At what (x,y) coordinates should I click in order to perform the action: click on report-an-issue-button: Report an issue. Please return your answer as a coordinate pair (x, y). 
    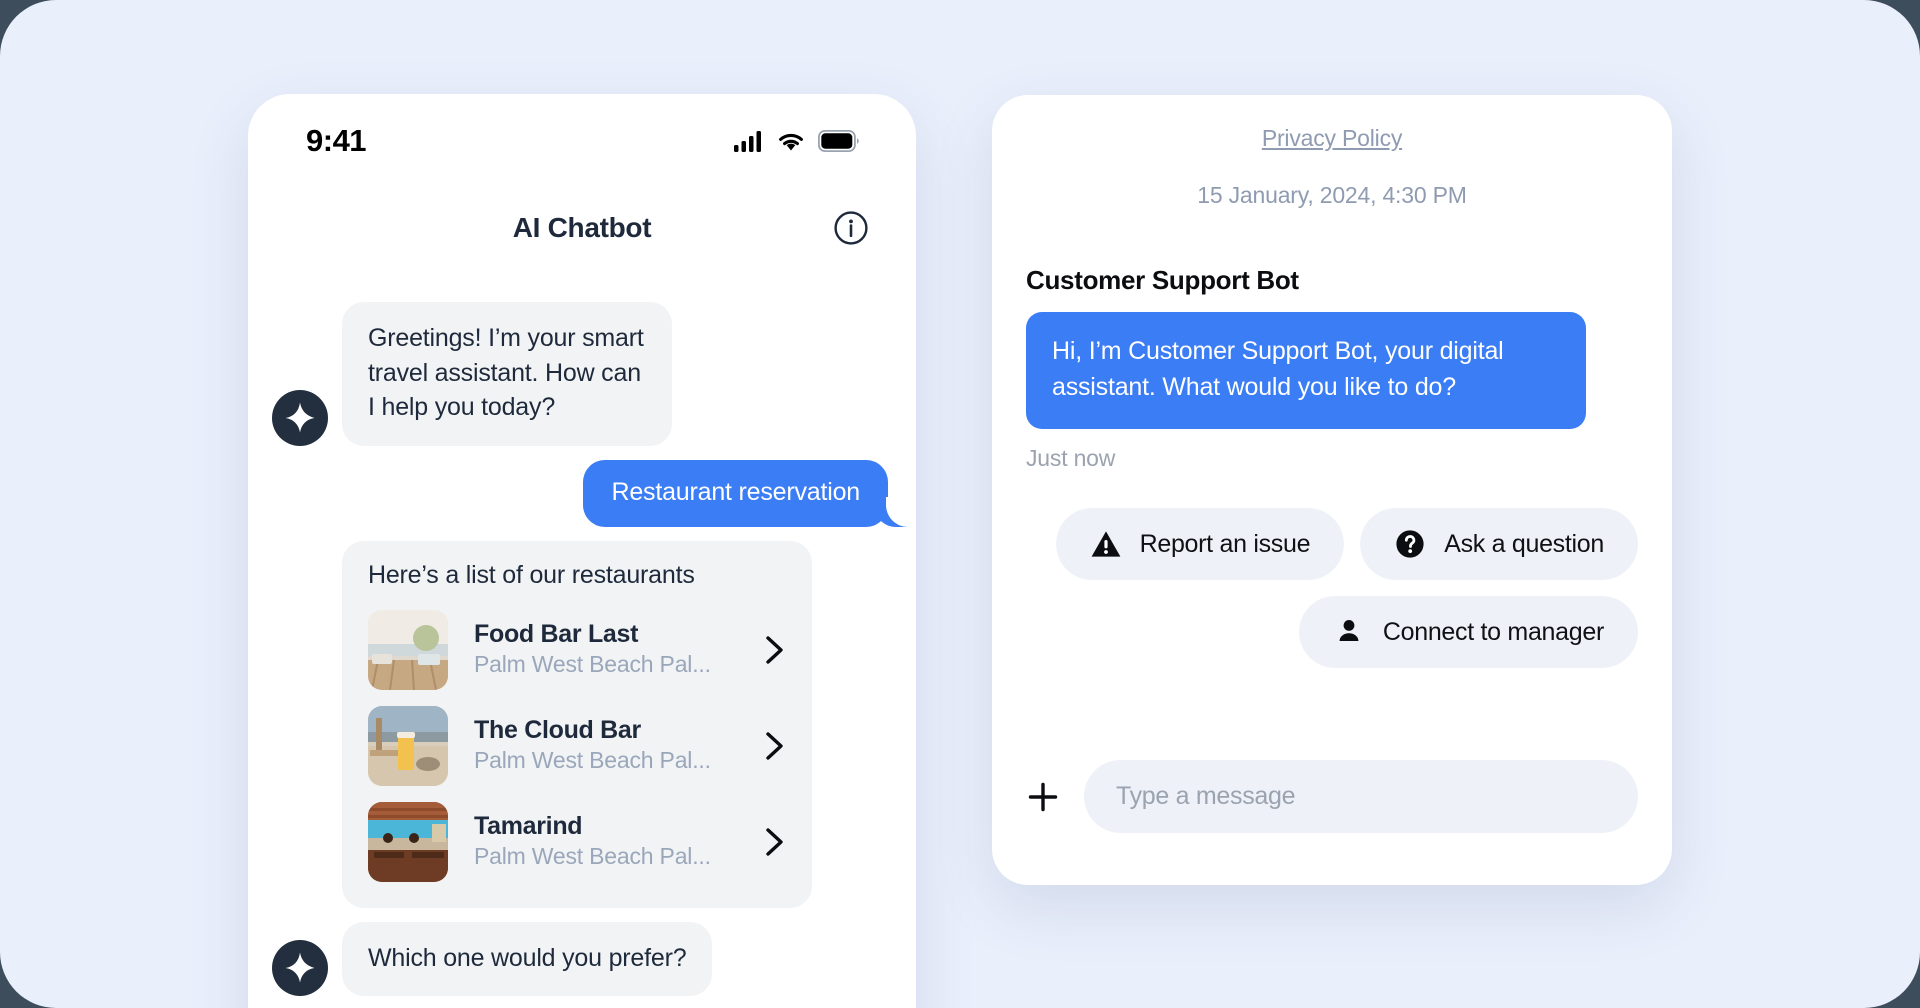
    Looking at the image, I should click on (1200, 544).